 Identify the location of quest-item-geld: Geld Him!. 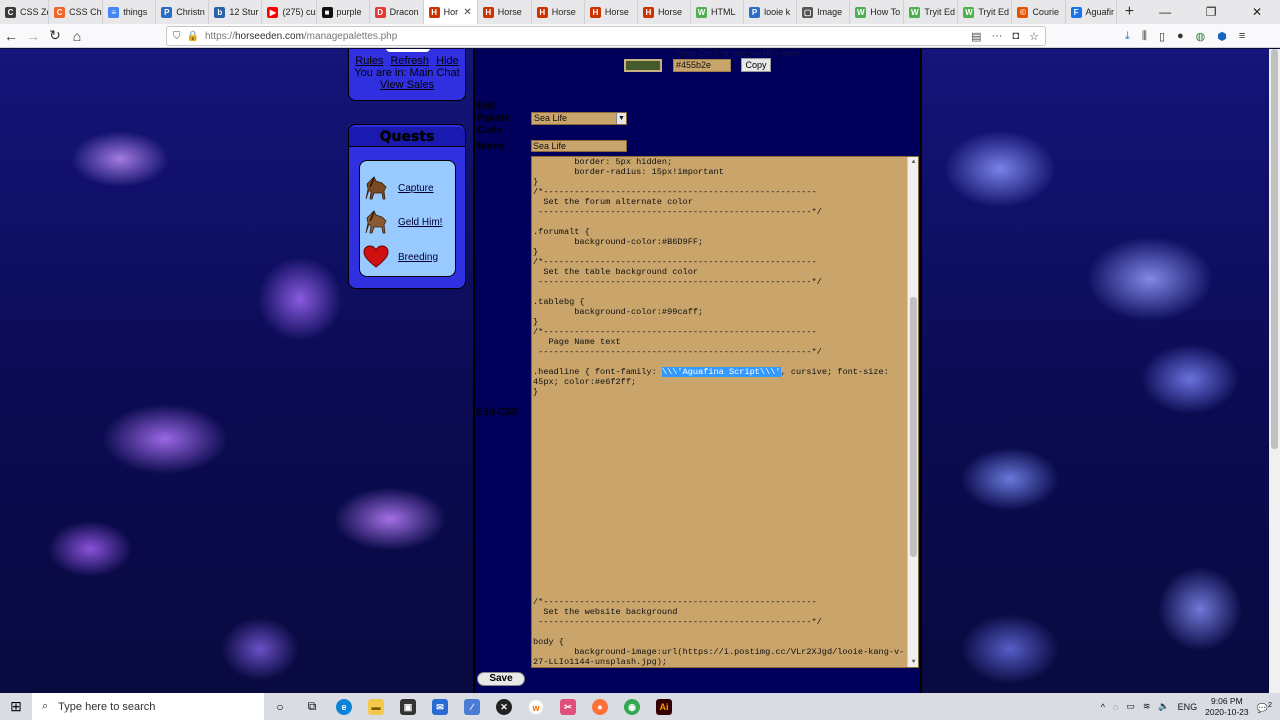
(408, 222).